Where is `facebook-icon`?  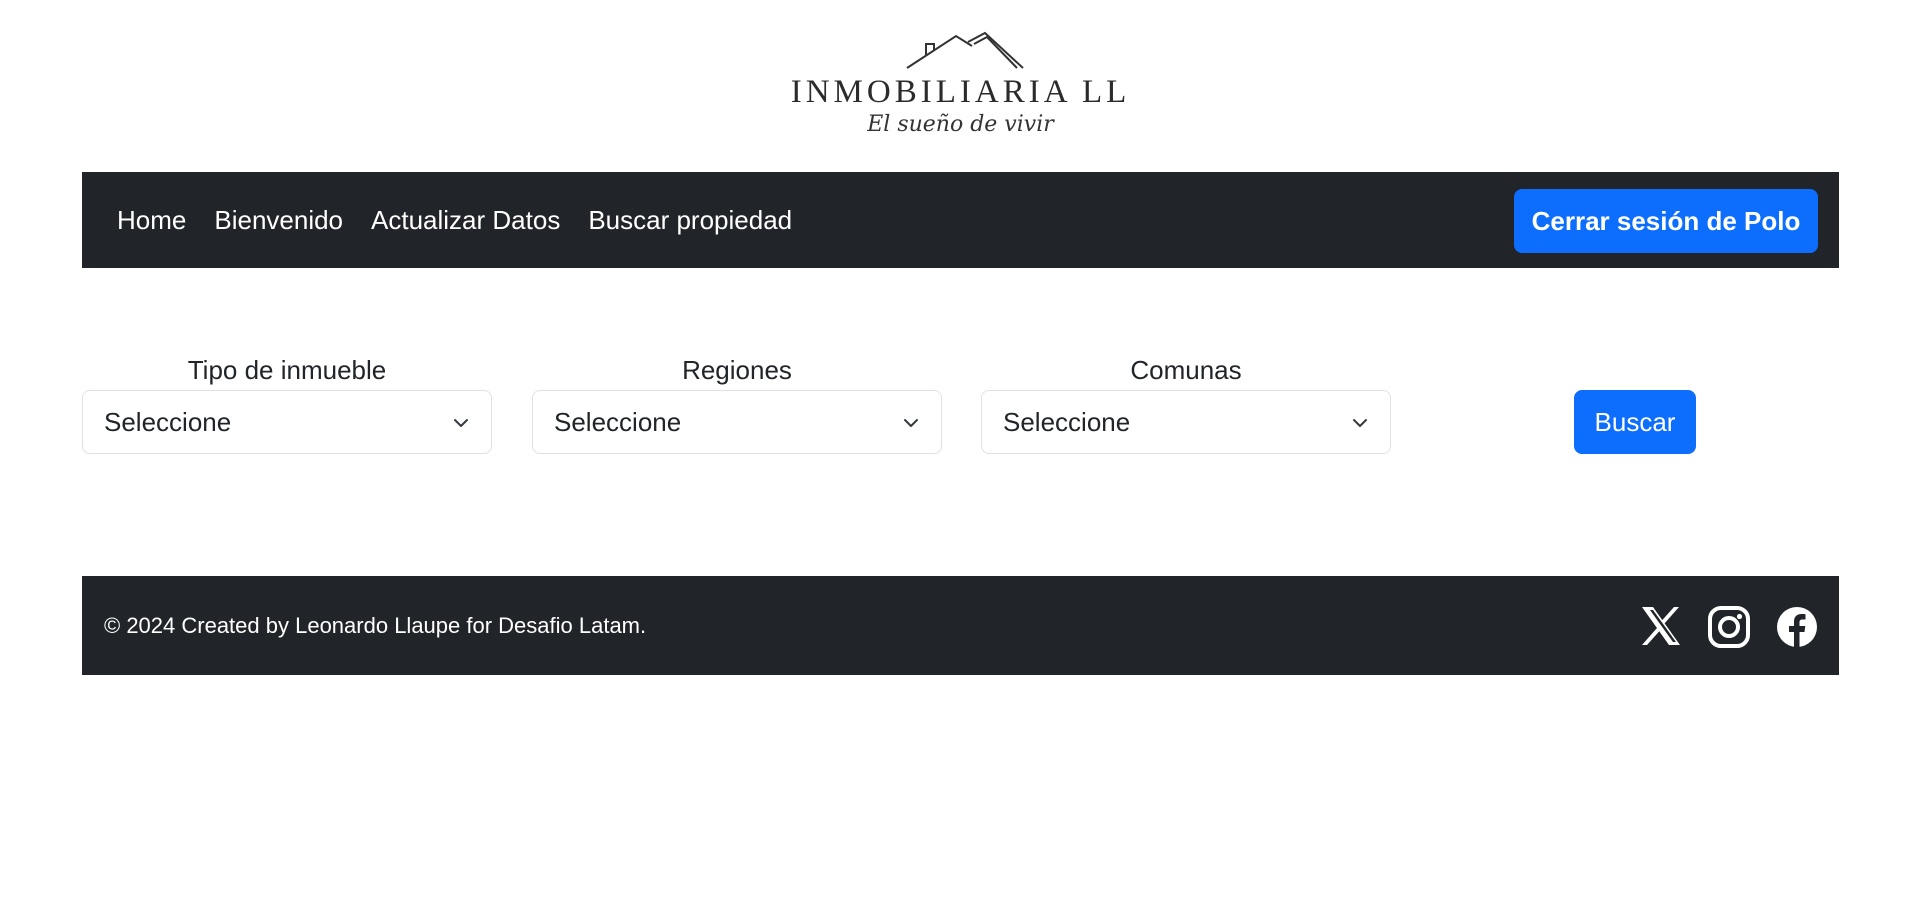
facebook-icon is located at coordinates (1797, 627).